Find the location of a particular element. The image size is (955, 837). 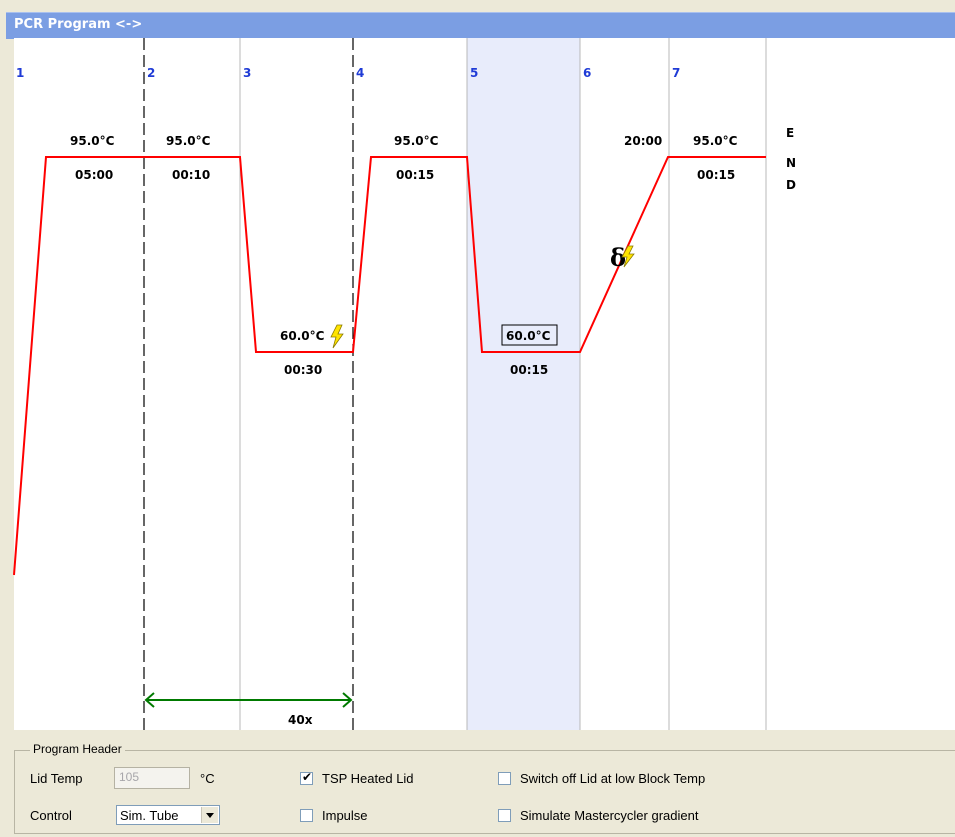

step-number-6: 6 is located at coordinates (587, 73).